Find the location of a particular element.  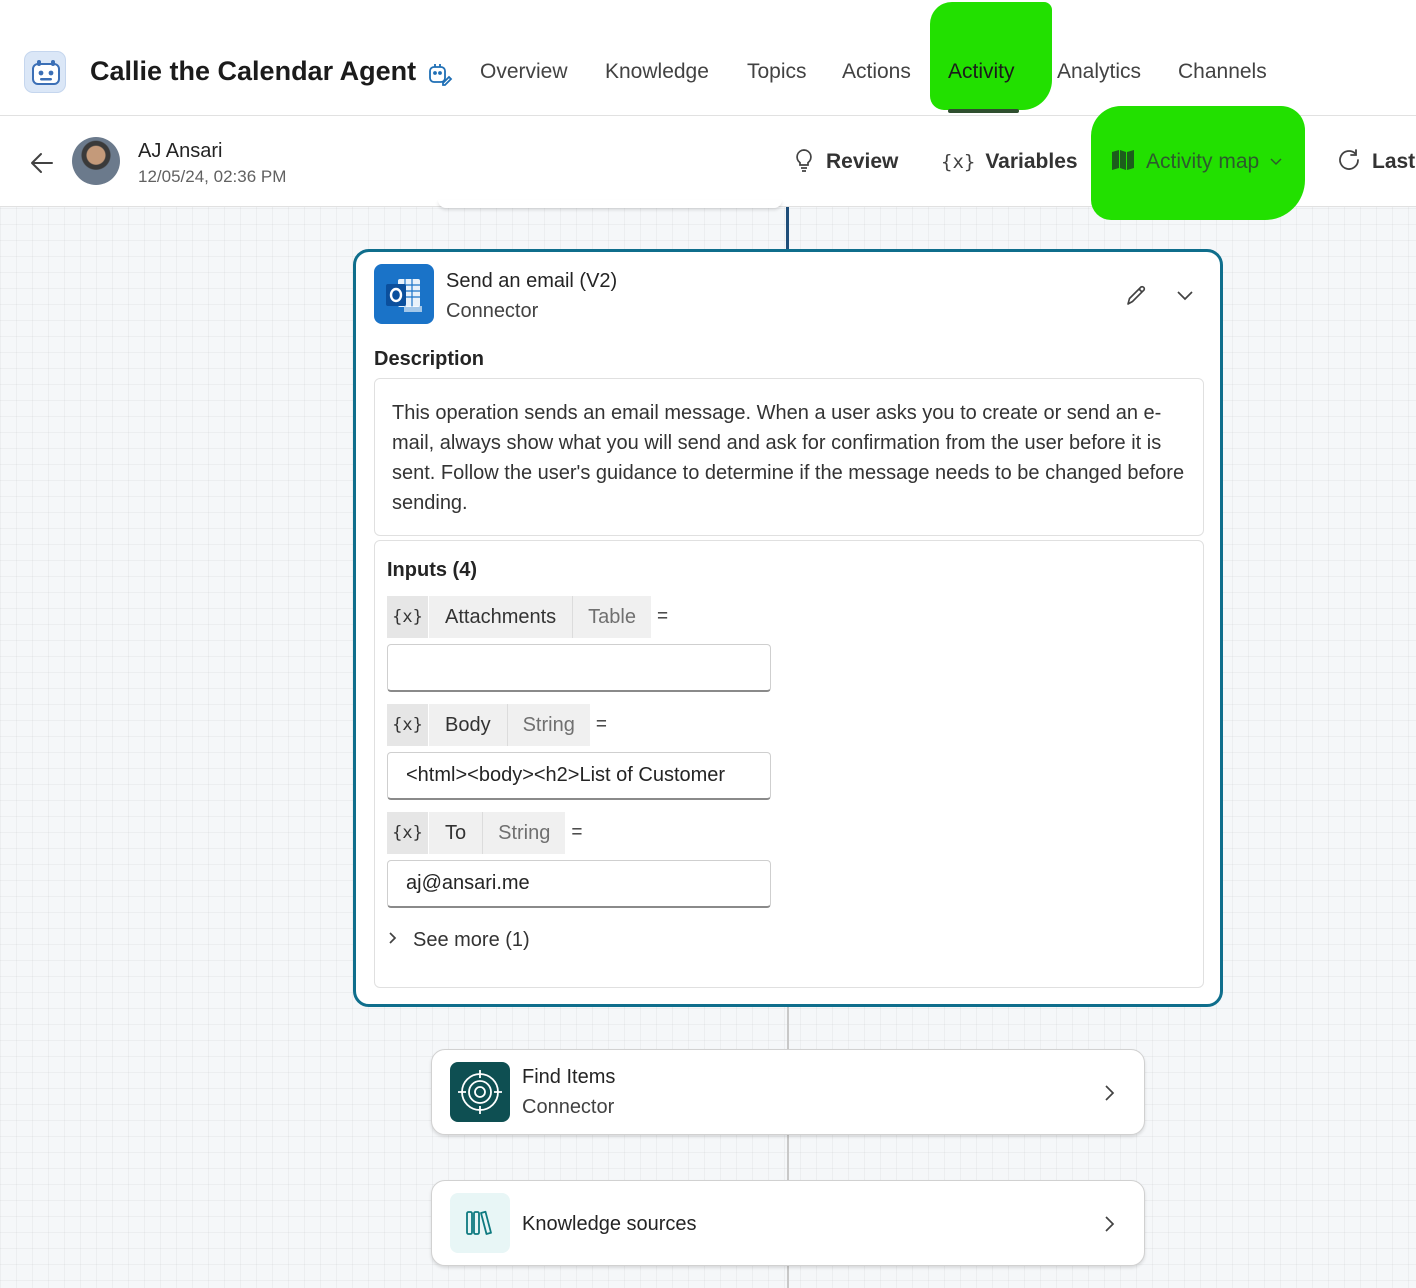

tab-knowledge: Knowledge is located at coordinates (657, 72).